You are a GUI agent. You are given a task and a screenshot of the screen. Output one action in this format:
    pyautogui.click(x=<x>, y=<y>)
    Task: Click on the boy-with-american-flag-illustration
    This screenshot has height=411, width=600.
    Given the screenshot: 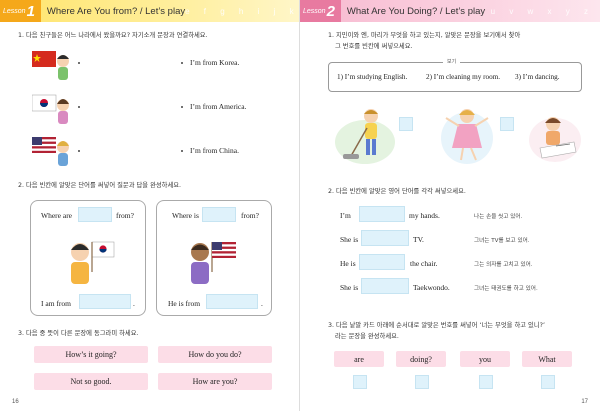 What is the action you would take?
    pyautogui.click(x=213, y=263)
    